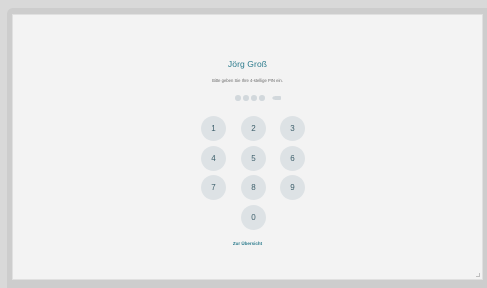  Describe the element at coordinates (213, 128) in the screenshot. I see `key-1: 1` at that location.